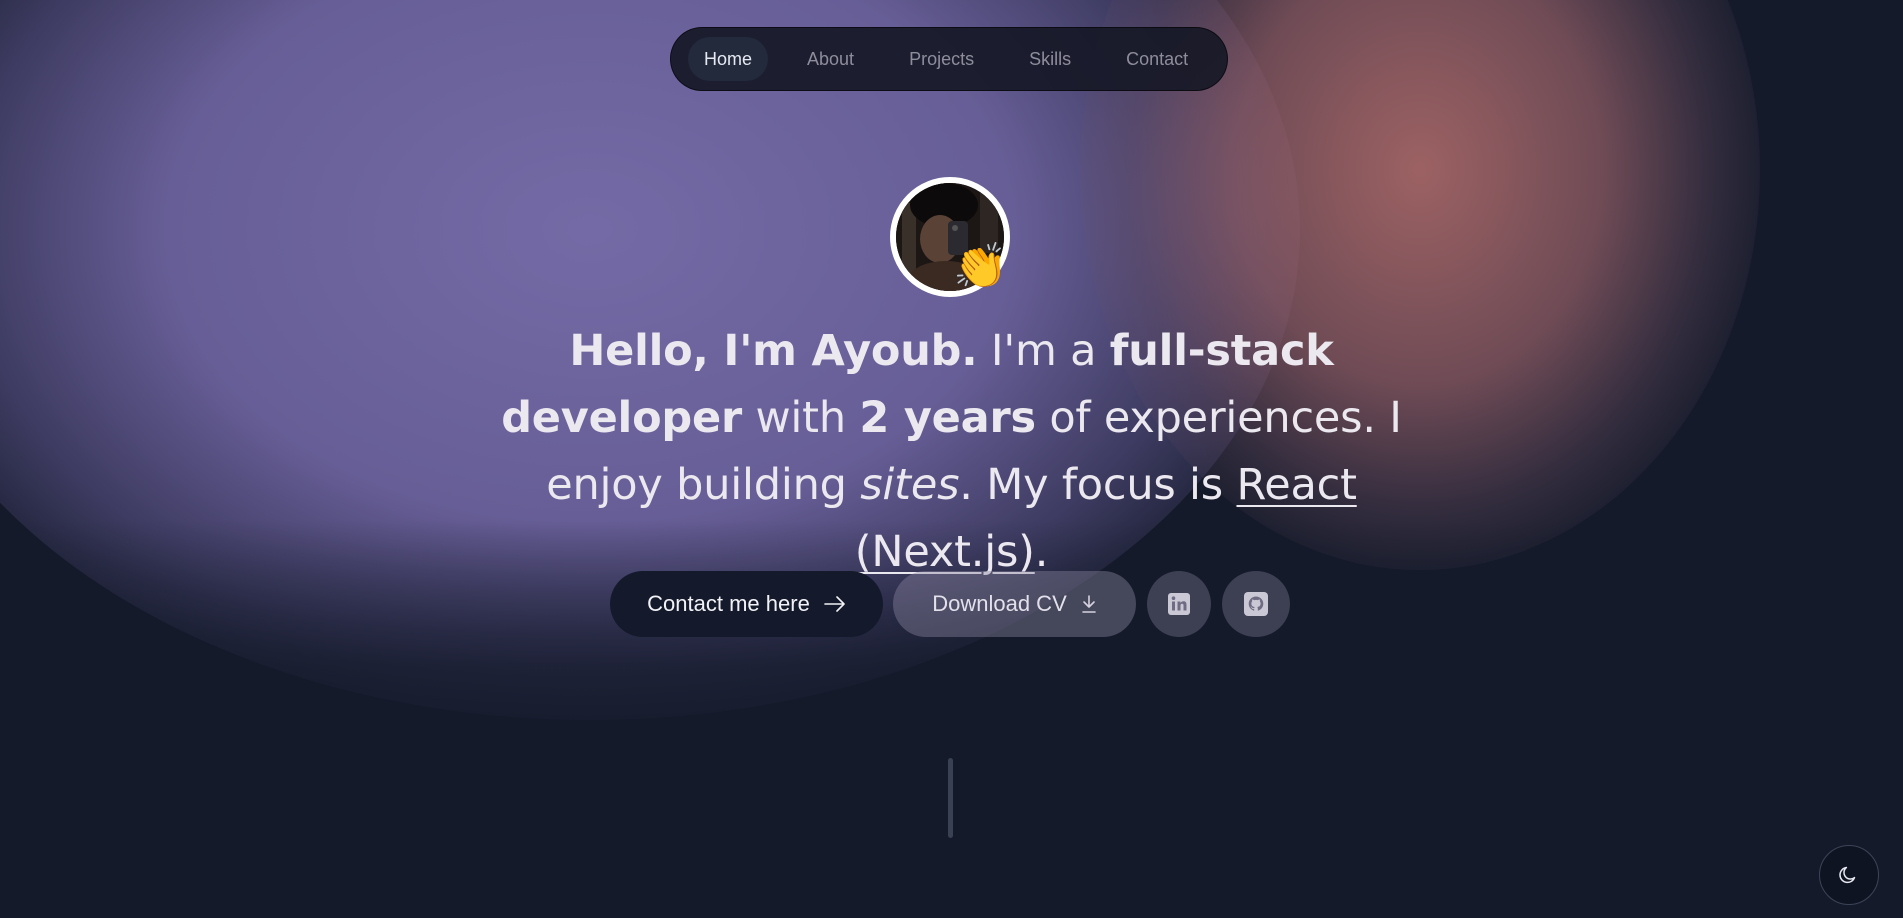 The height and width of the screenshot is (918, 1903). What do you see at coordinates (1041, 552) in the screenshot?
I see `headline-text-5: .` at bounding box center [1041, 552].